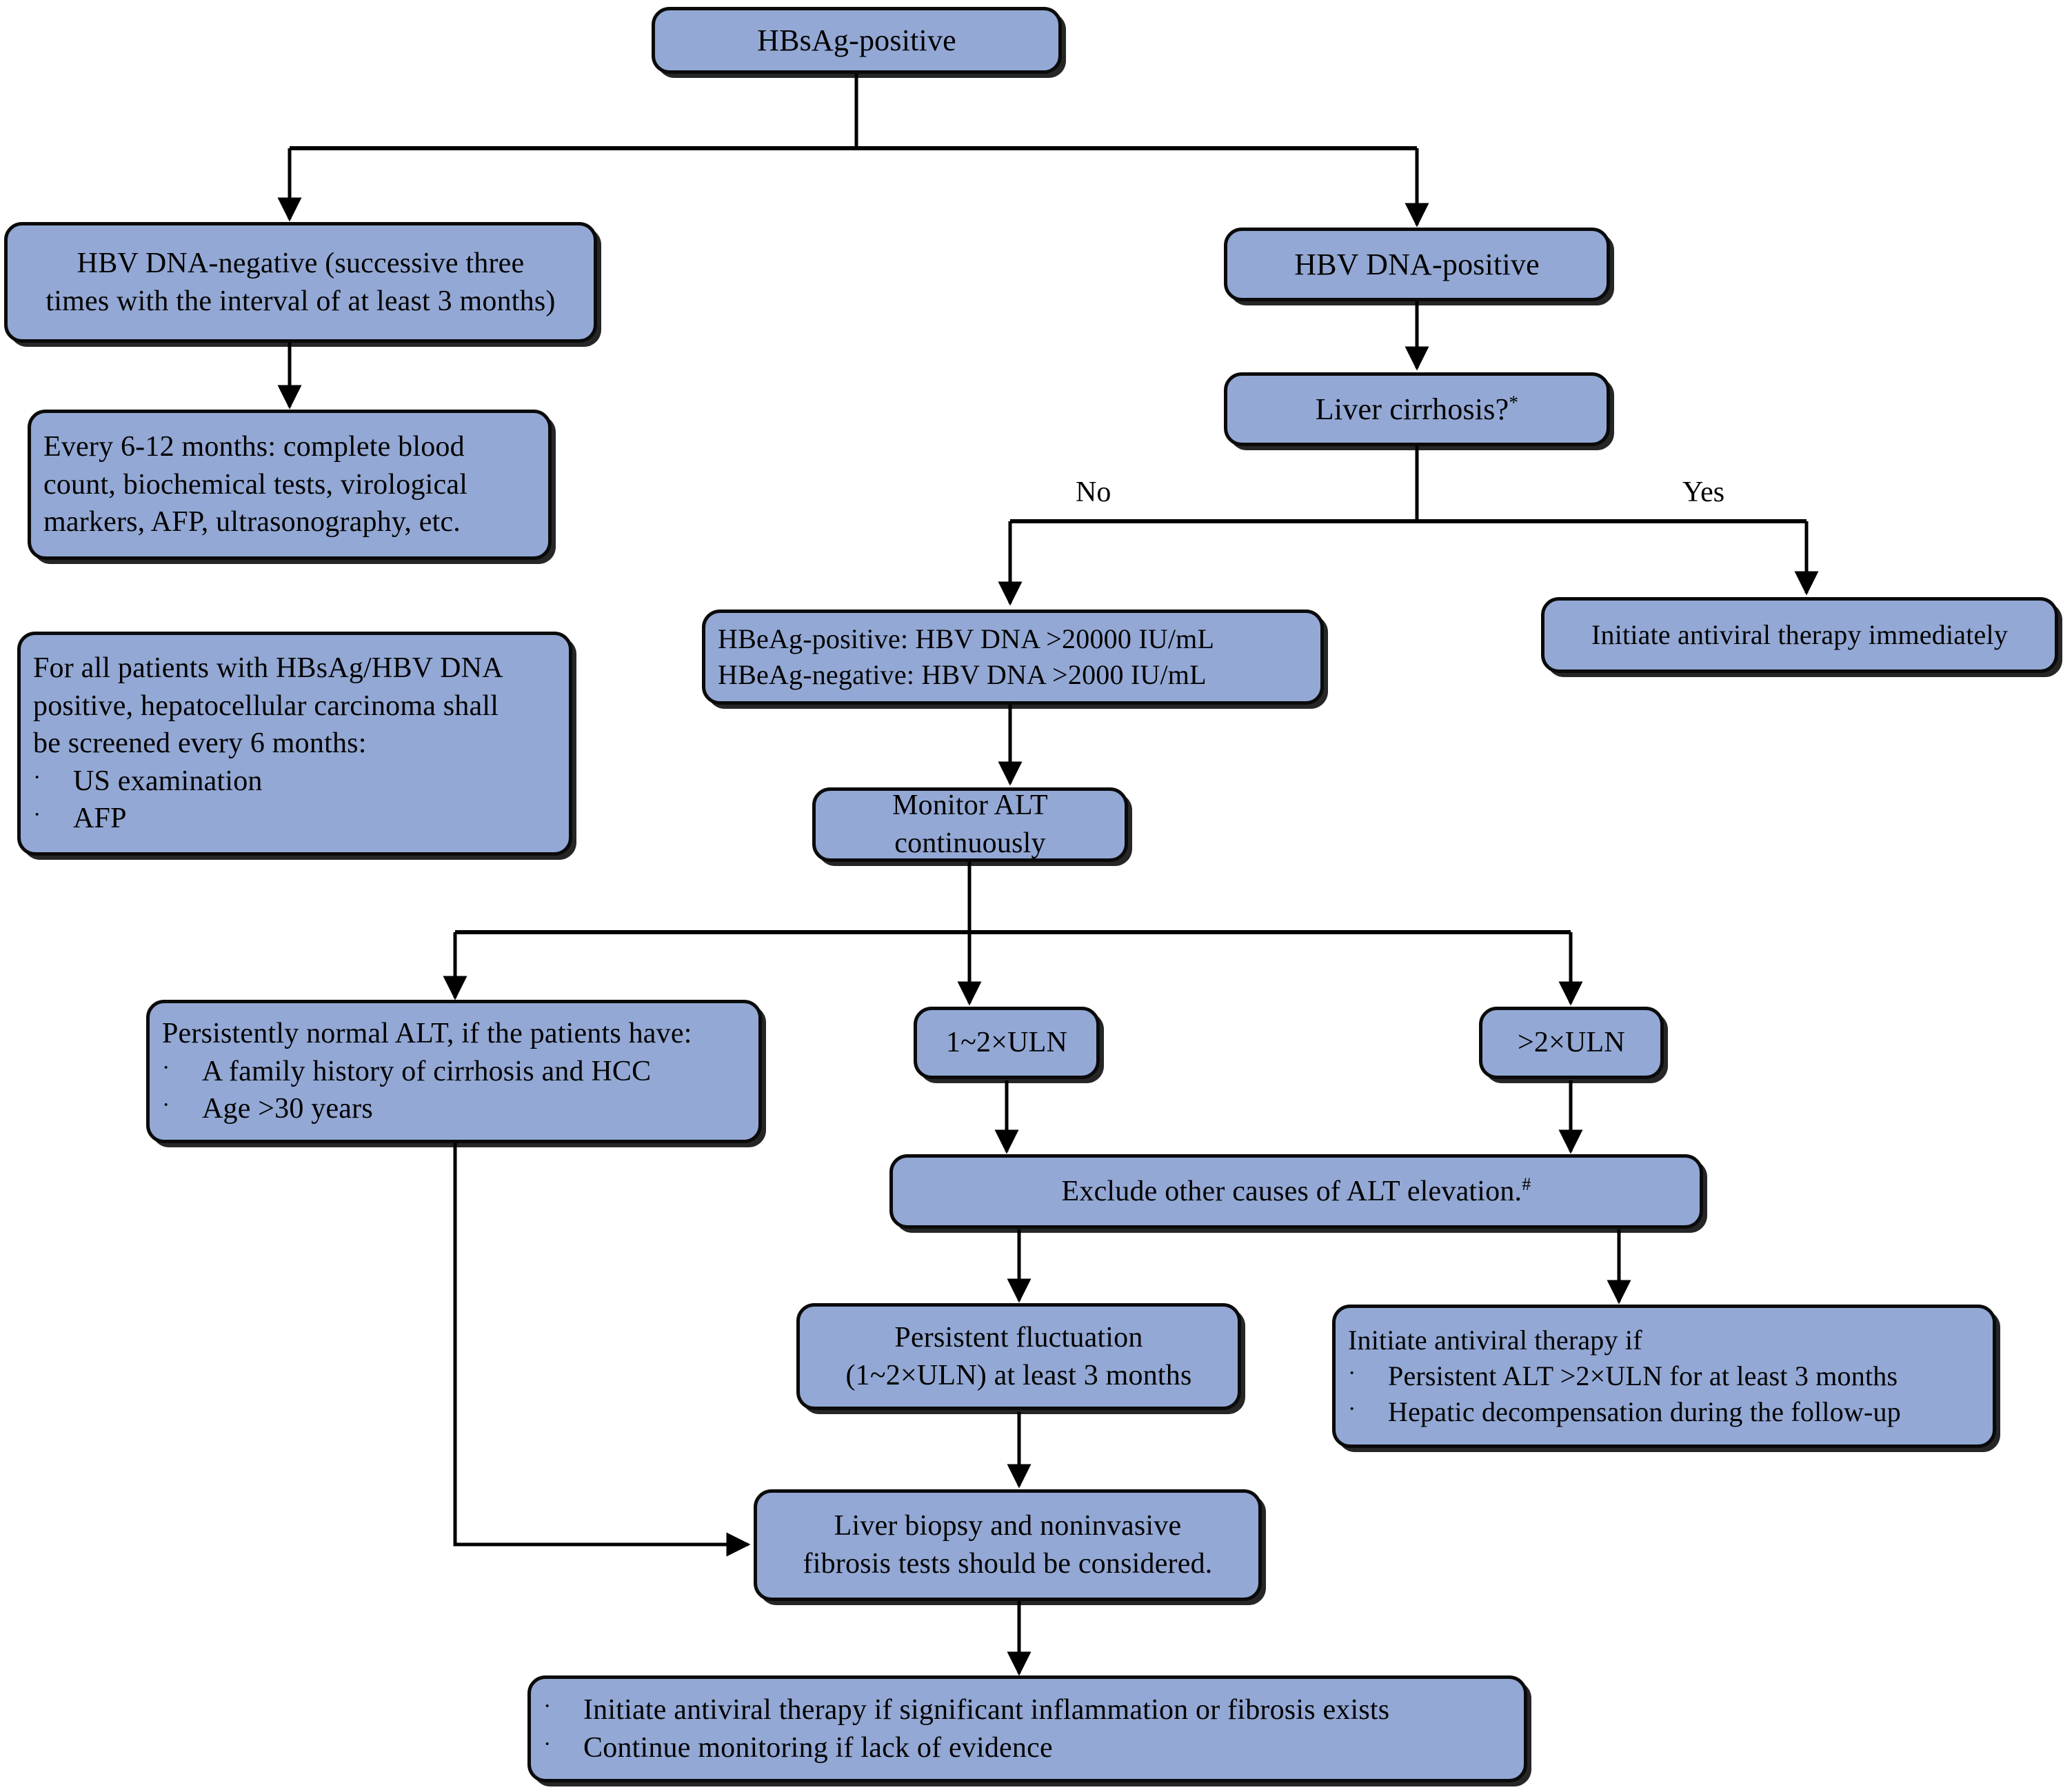 This screenshot has width=2063, height=1792. I want to click on node-monitor-alt: Monitor ALT continuously, so click(970, 824).